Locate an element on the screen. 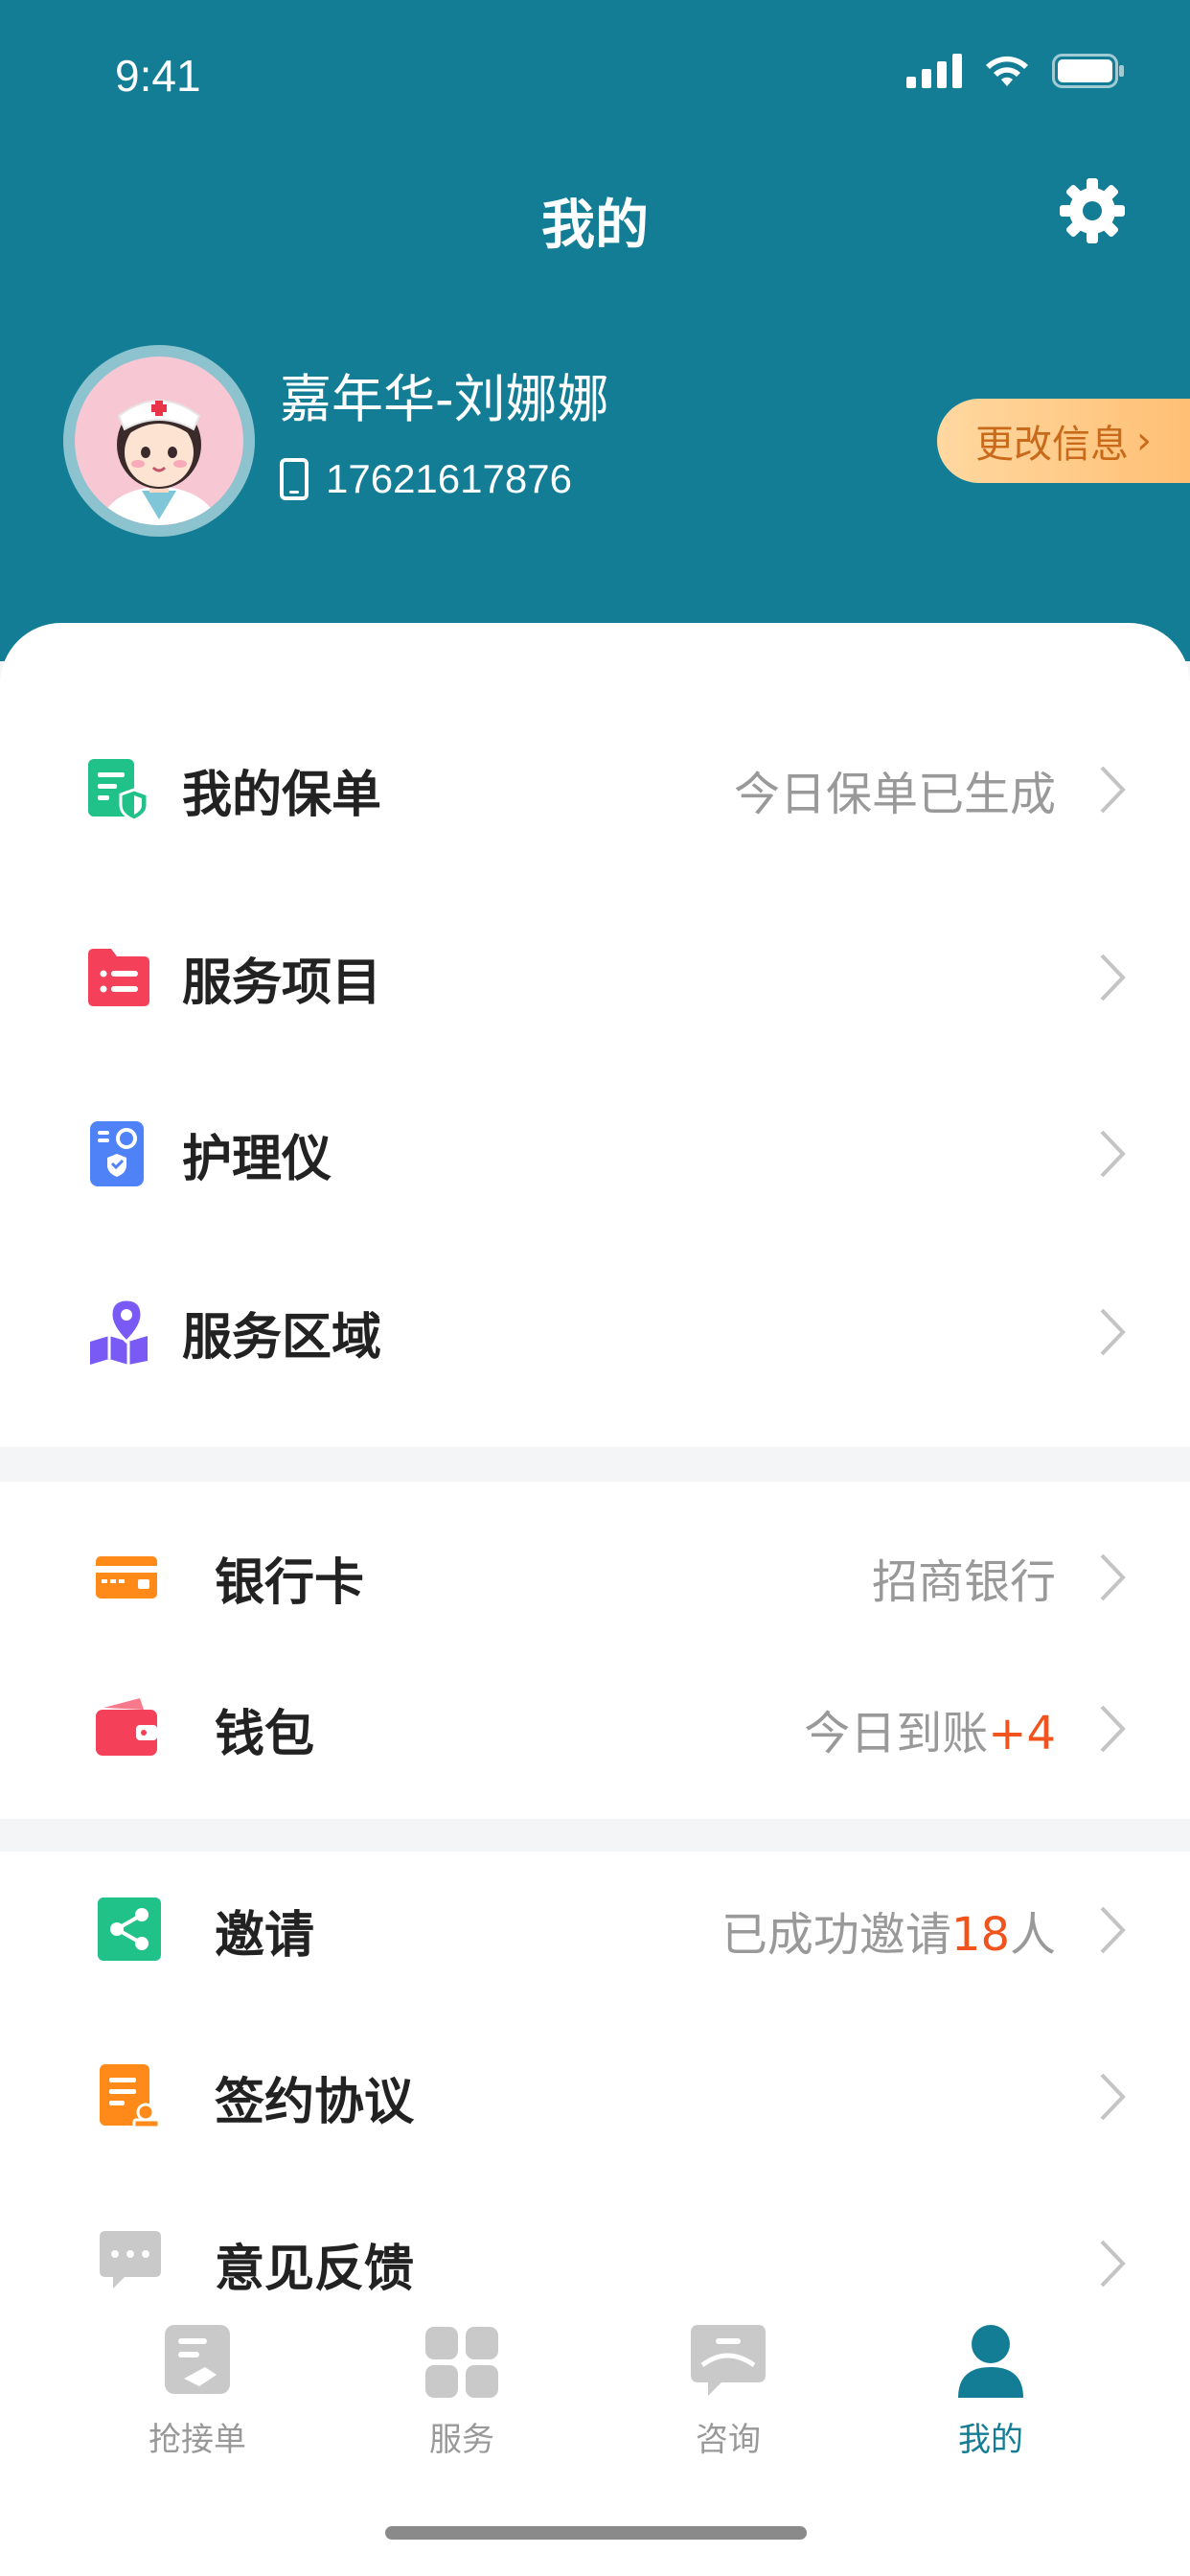  tab-consult: 咨询 is located at coordinates (728, 2391).